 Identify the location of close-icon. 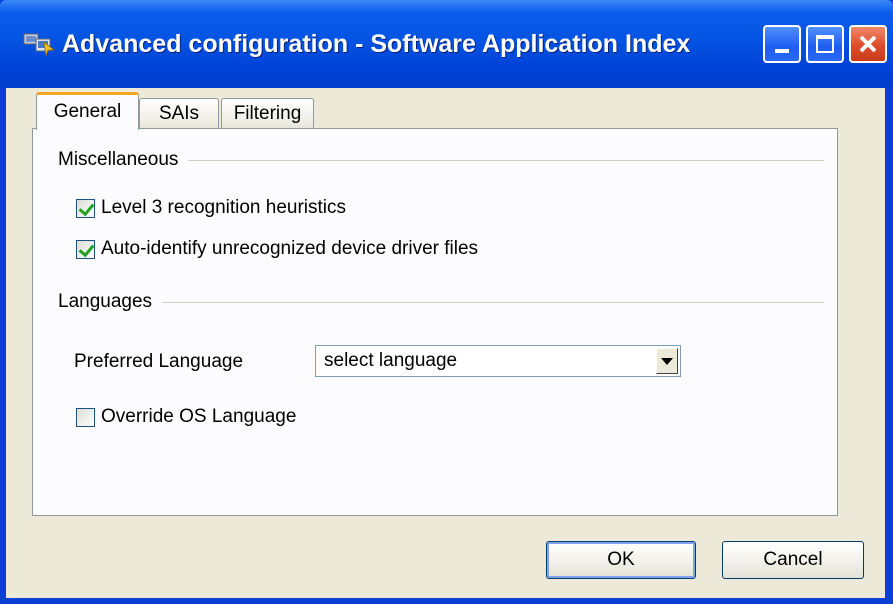
(868, 44).